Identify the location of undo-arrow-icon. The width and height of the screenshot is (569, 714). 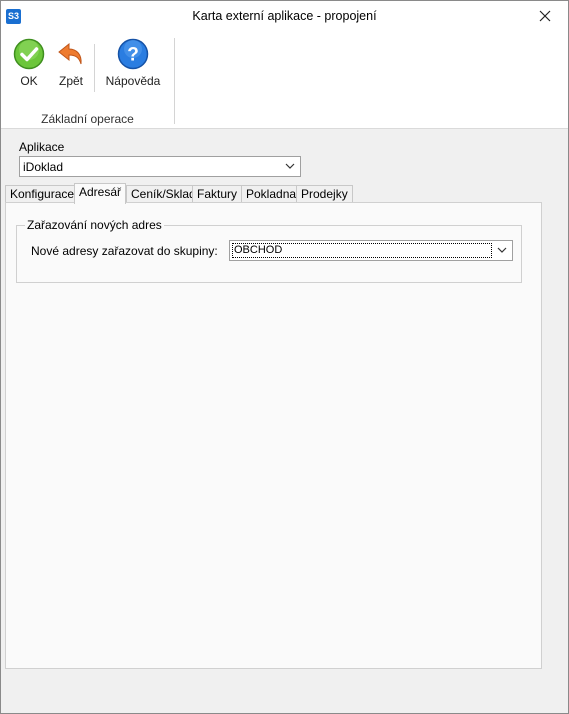
(70, 53).